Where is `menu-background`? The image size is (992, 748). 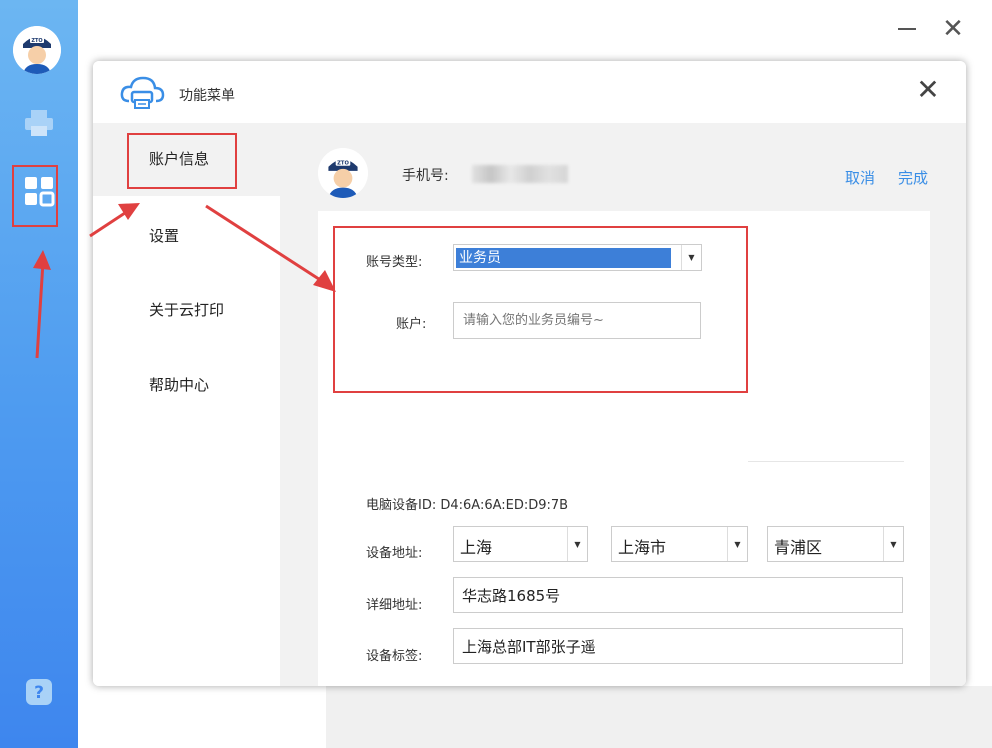
menu-background is located at coordinates (186, 441).